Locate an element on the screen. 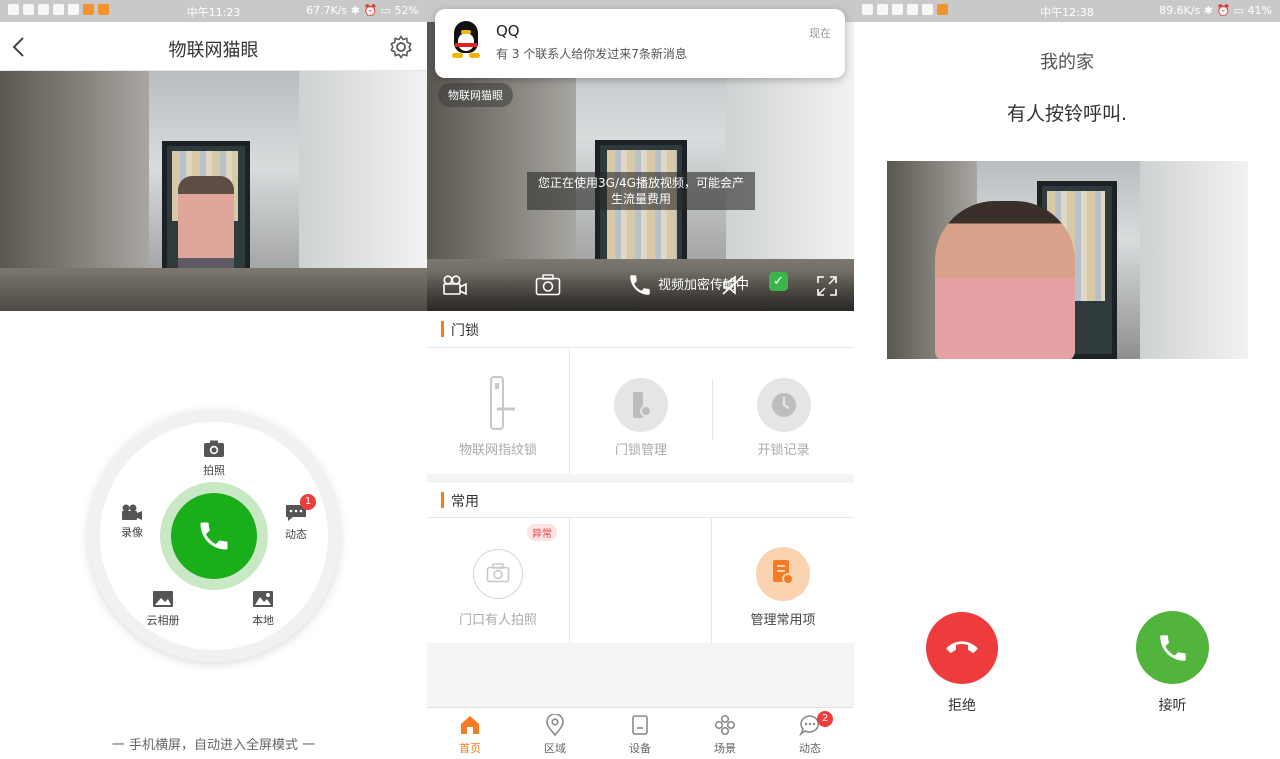  tab-moments-label: 动态 is located at coordinates (810, 748).